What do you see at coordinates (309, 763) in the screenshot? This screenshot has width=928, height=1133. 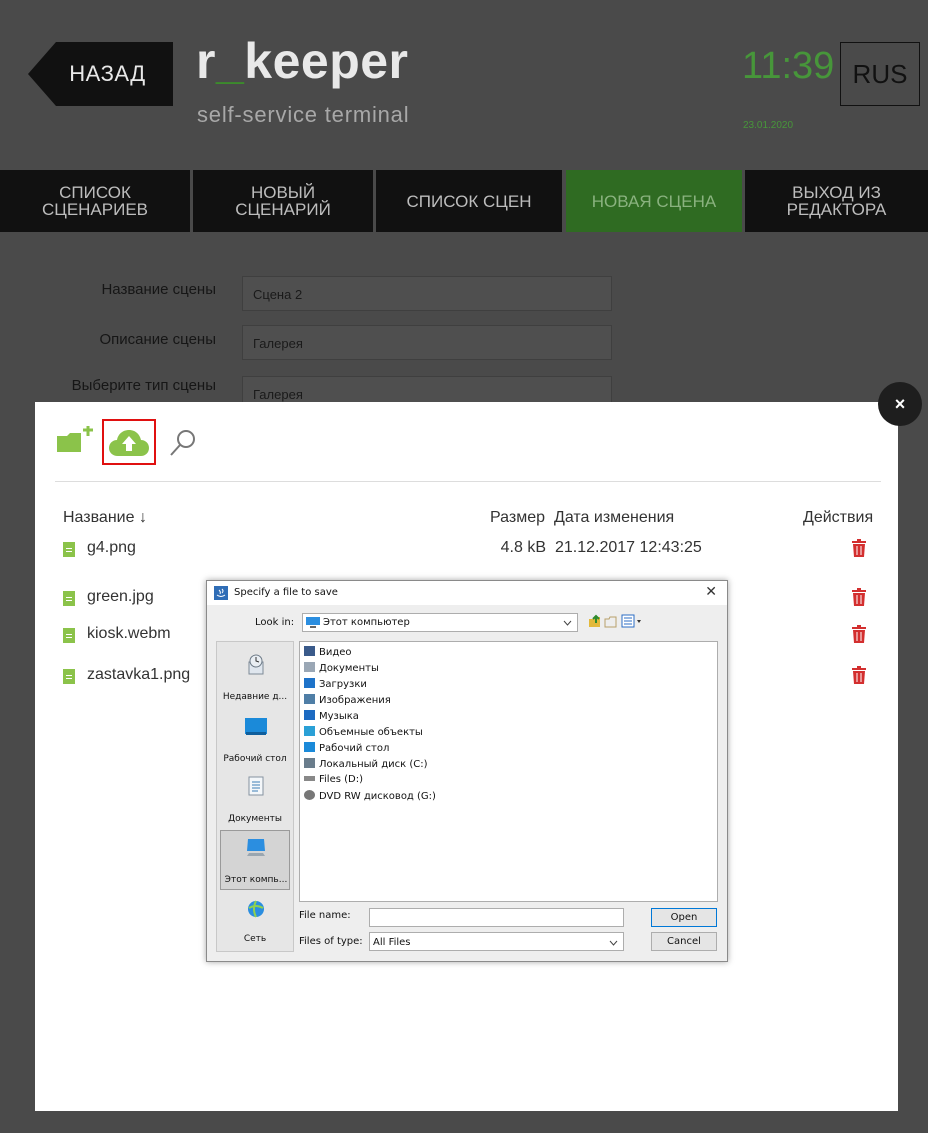 I see `local-disk-icon` at bounding box center [309, 763].